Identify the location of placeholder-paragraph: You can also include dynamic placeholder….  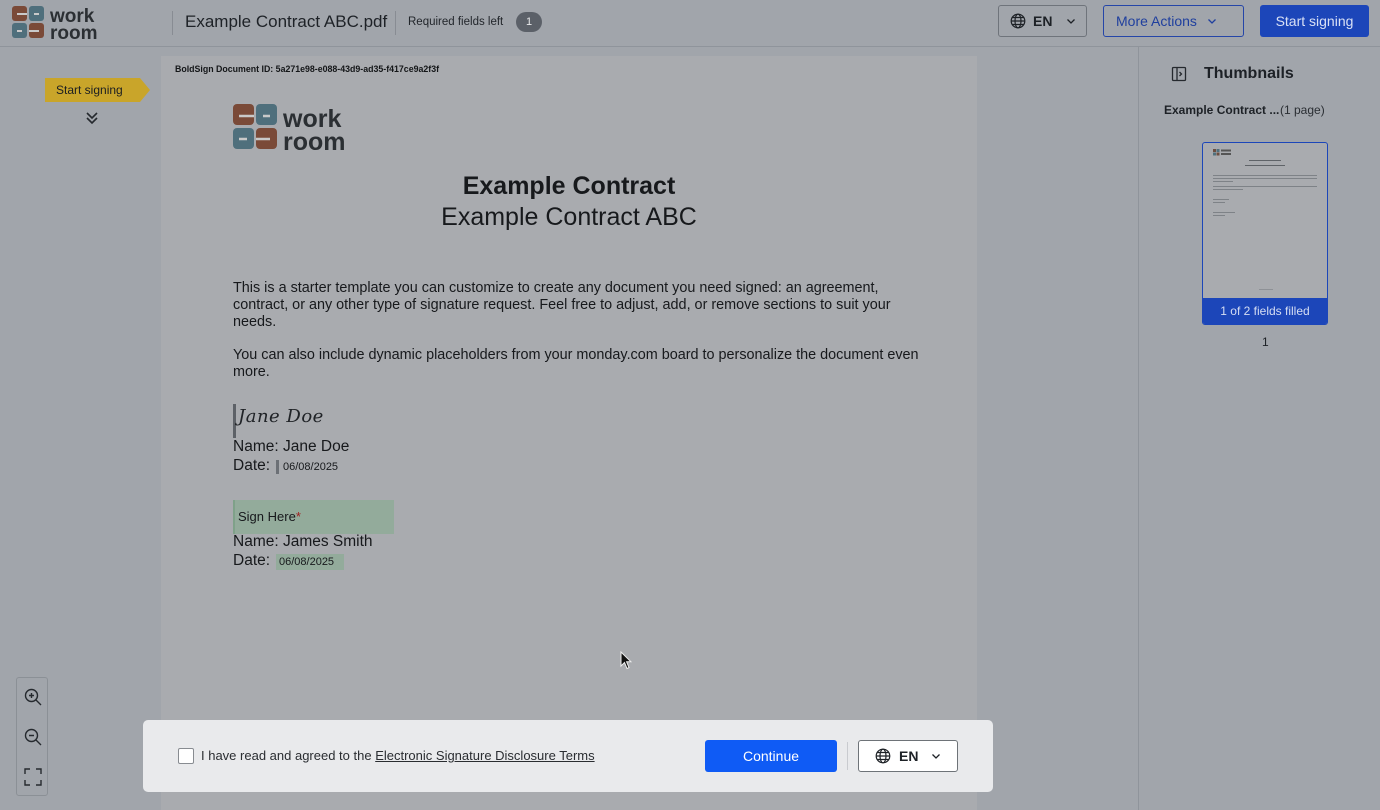
(576, 363).